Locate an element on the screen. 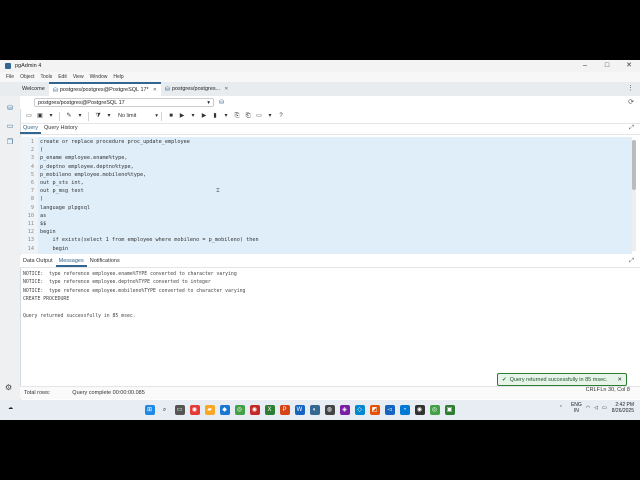 This screenshot has width=640, height=480. commit-icon: ⎘ is located at coordinates (237, 116).